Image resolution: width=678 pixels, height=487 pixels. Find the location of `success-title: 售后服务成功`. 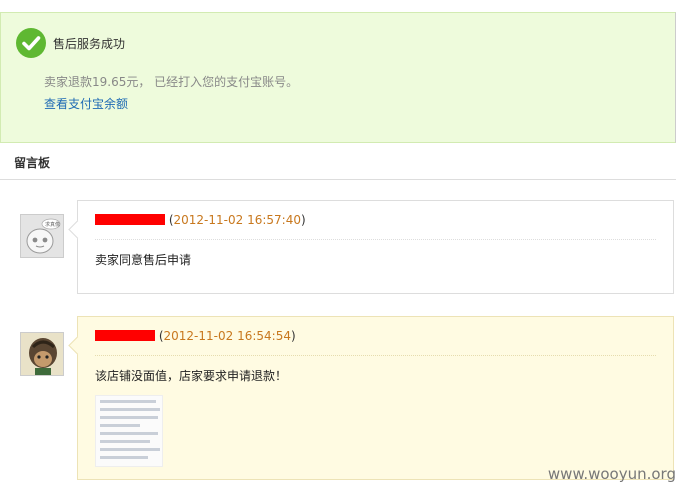

success-title: 售后服务成功 is located at coordinates (89, 44).